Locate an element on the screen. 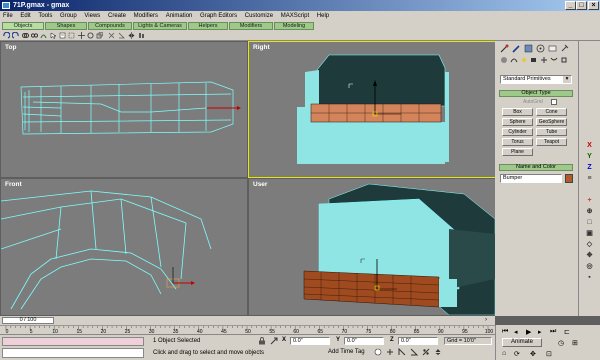  plane-button: Plane is located at coordinates (517, 152).